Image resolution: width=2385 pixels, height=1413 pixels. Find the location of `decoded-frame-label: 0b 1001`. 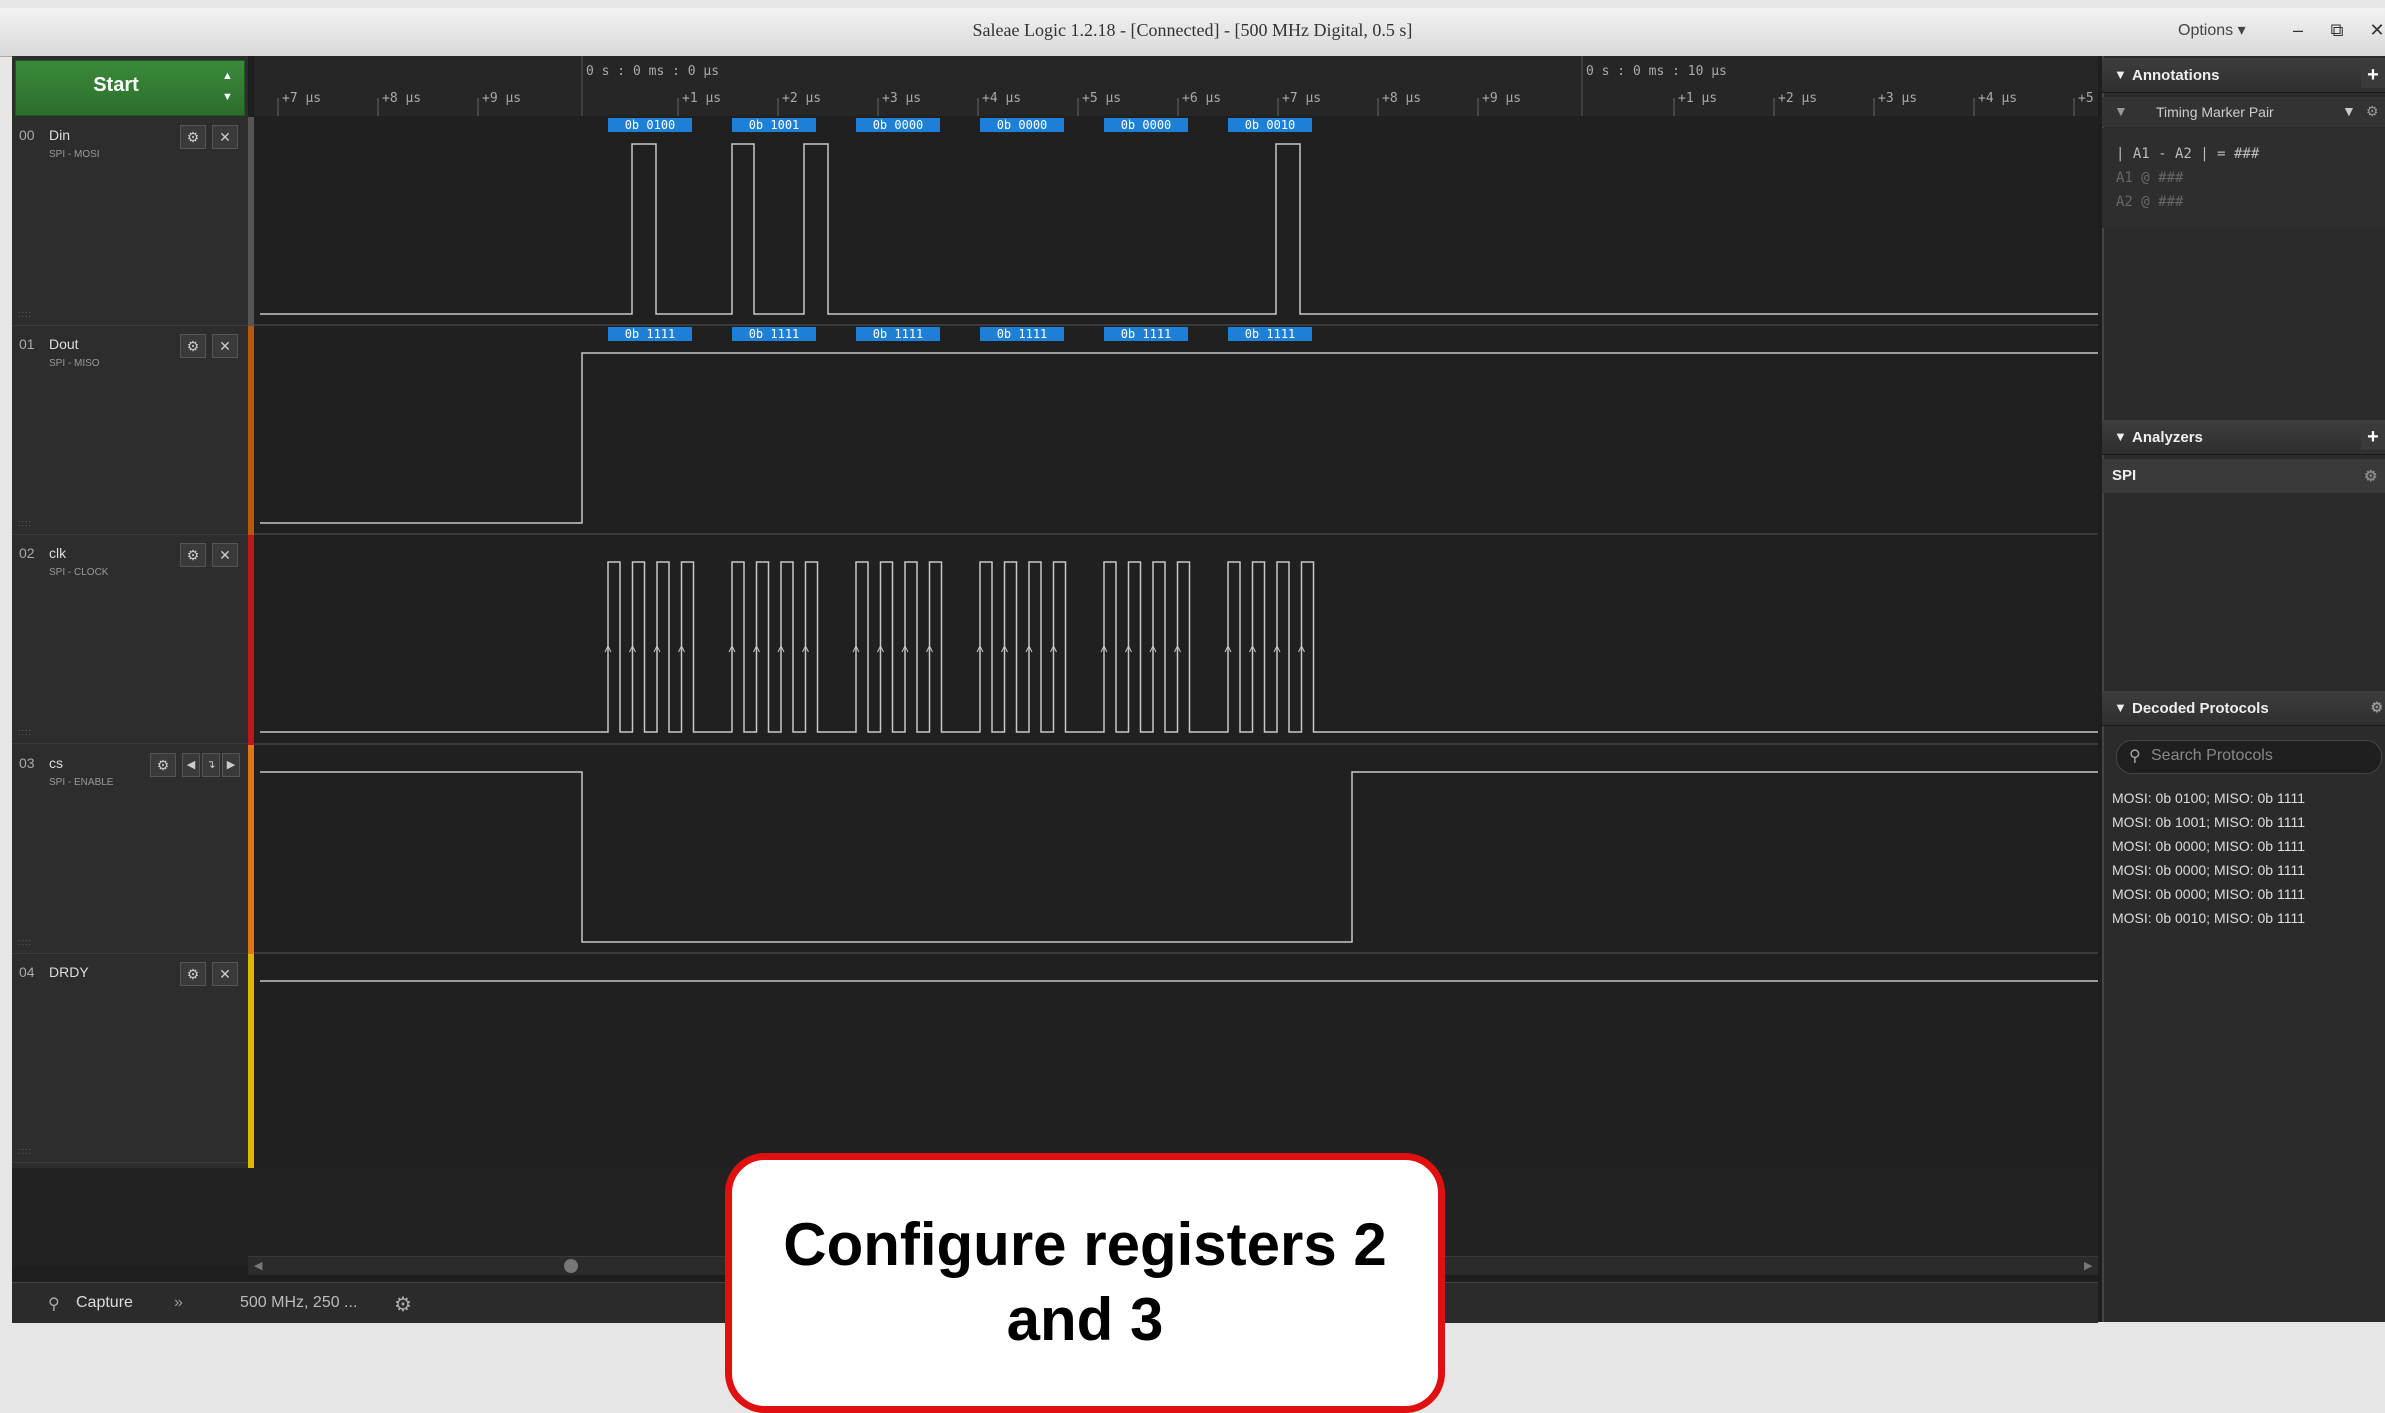

decoded-frame-label: 0b 1001 is located at coordinates (774, 125).